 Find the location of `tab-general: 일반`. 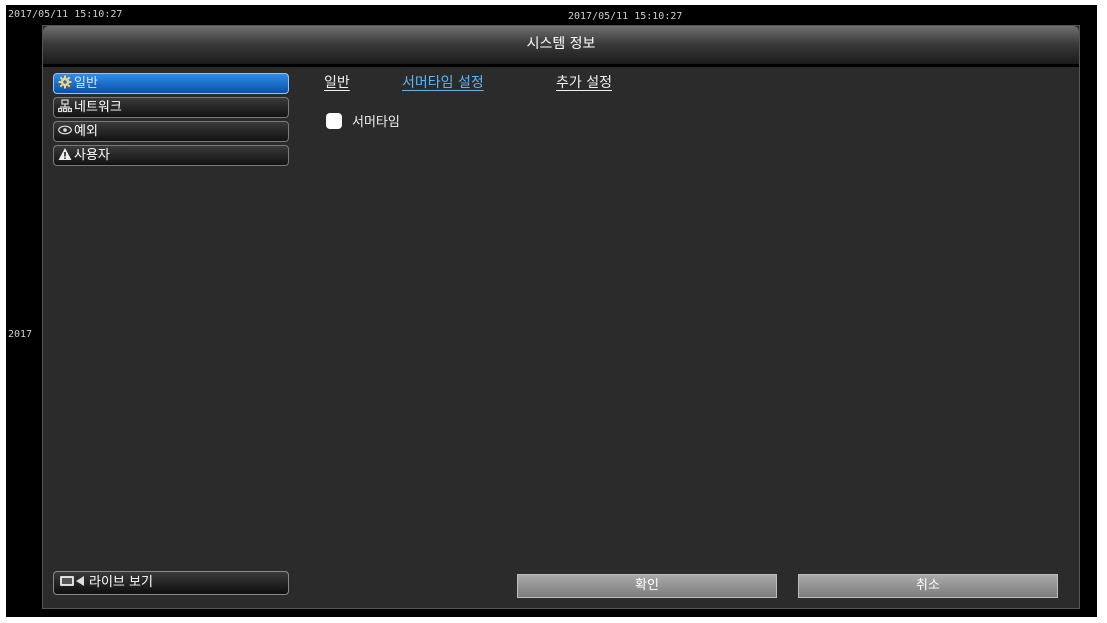

tab-general: 일반 is located at coordinates (337, 82).